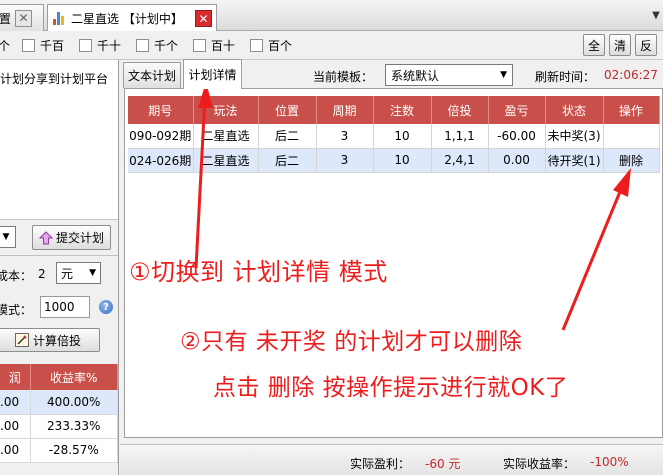 Image resolution: width=663 pixels, height=475 pixels. Describe the element at coordinates (443, 464) in the screenshot. I see `actual-profit-value: -60 元` at that location.